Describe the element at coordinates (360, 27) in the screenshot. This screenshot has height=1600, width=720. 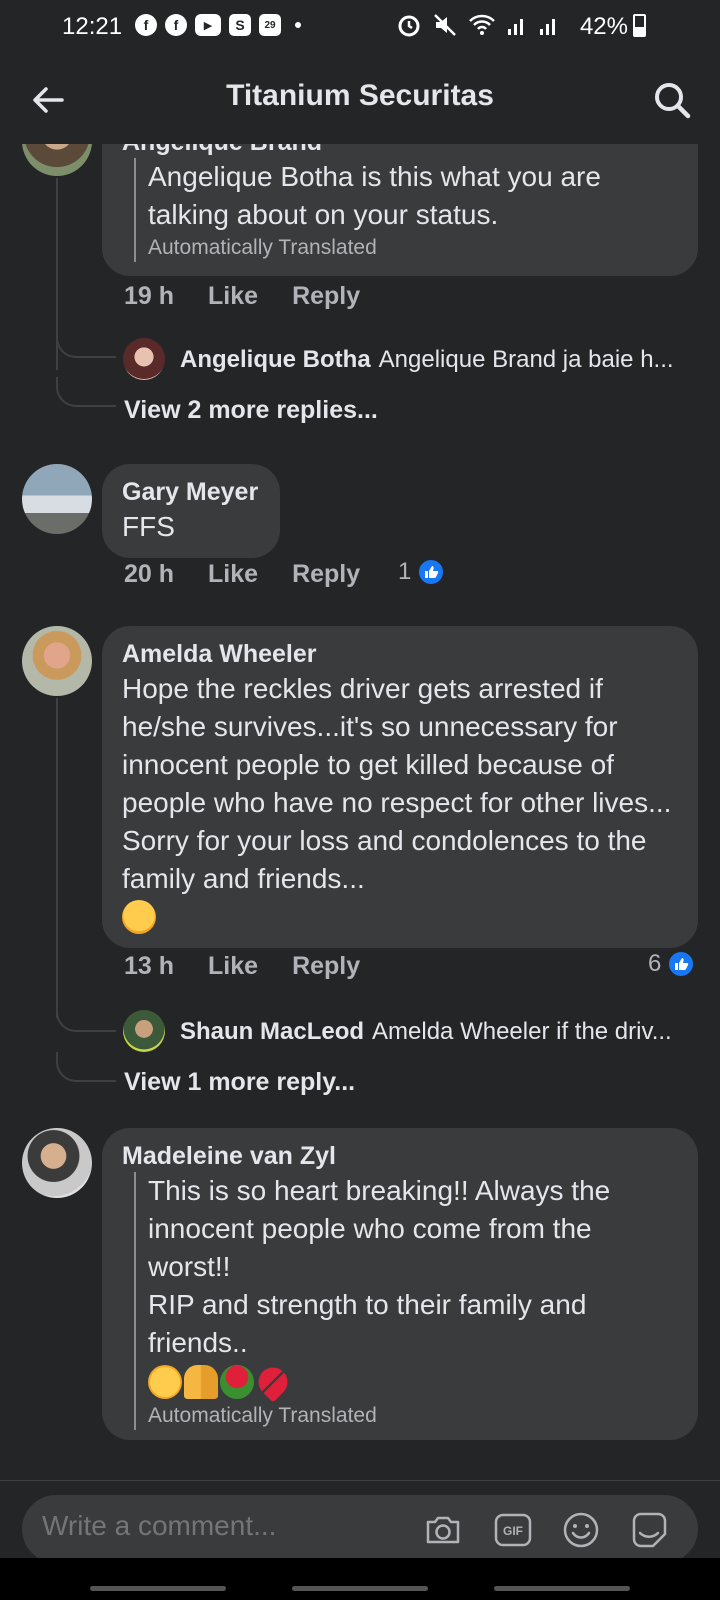
I see `status-bar: 12:21 f f ▶ S 29 42%` at that location.